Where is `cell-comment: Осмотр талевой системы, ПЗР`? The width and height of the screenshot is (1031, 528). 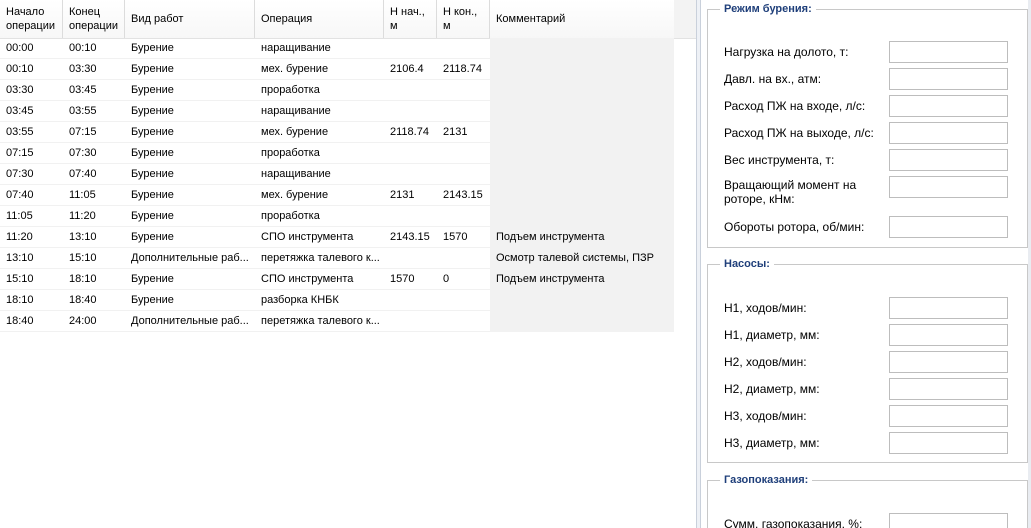 cell-comment: Осмотр талевой системы, ПЗР is located at coordinates (582, 258).